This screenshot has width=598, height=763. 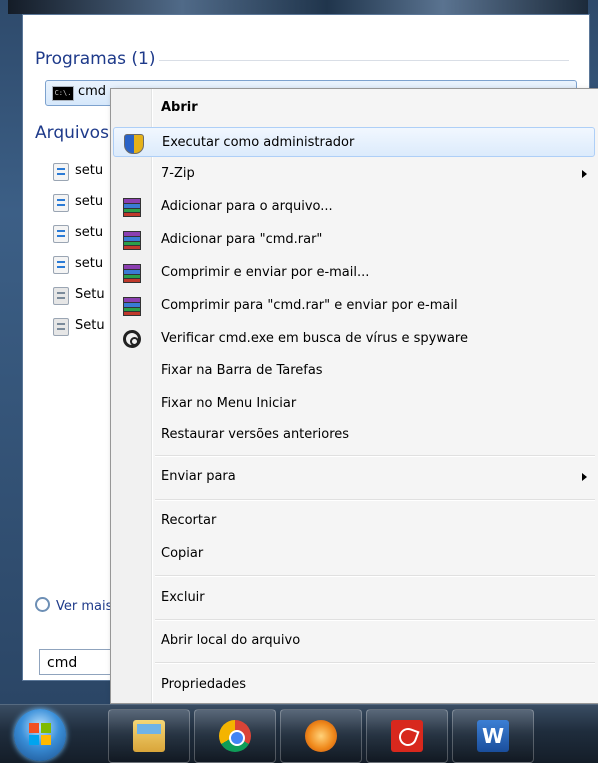 I want to click on chrome-icon, so click(x=235, y=736).